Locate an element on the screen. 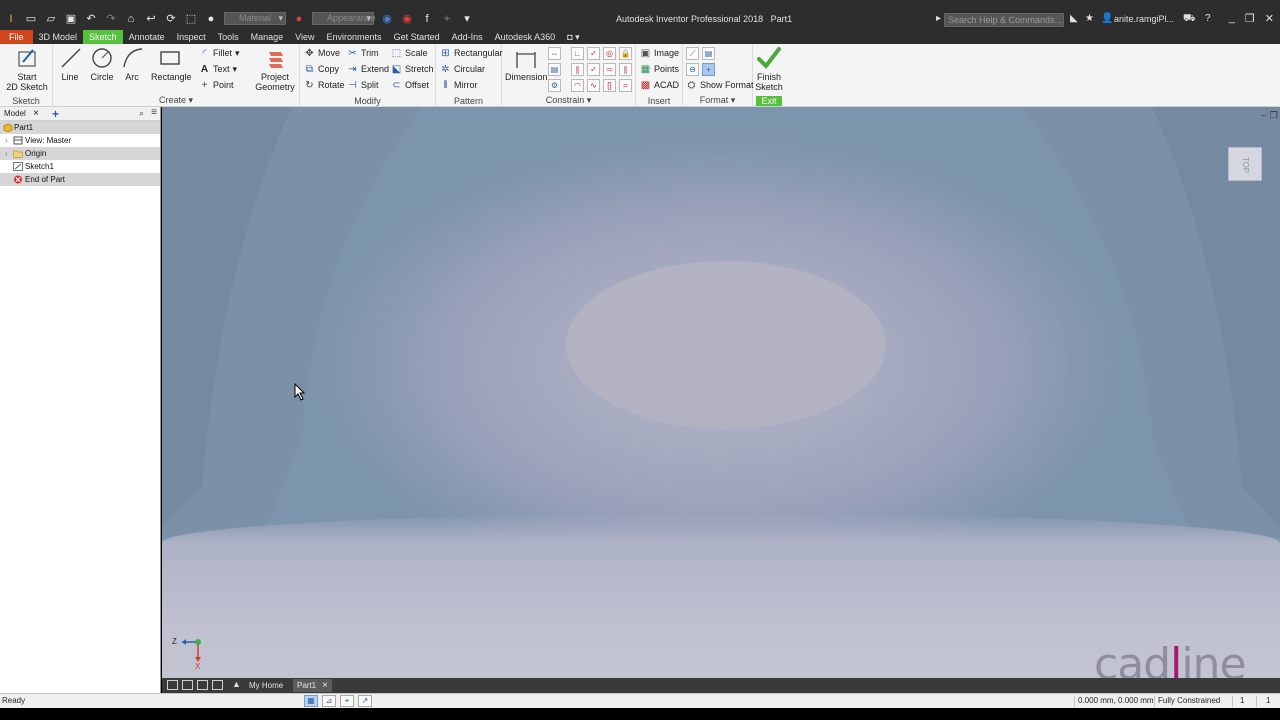 Image resolution: width=1280 pixels, height=720 pixels. stretch-button: ⬕ Stretch is located at coordinates (412, 69).